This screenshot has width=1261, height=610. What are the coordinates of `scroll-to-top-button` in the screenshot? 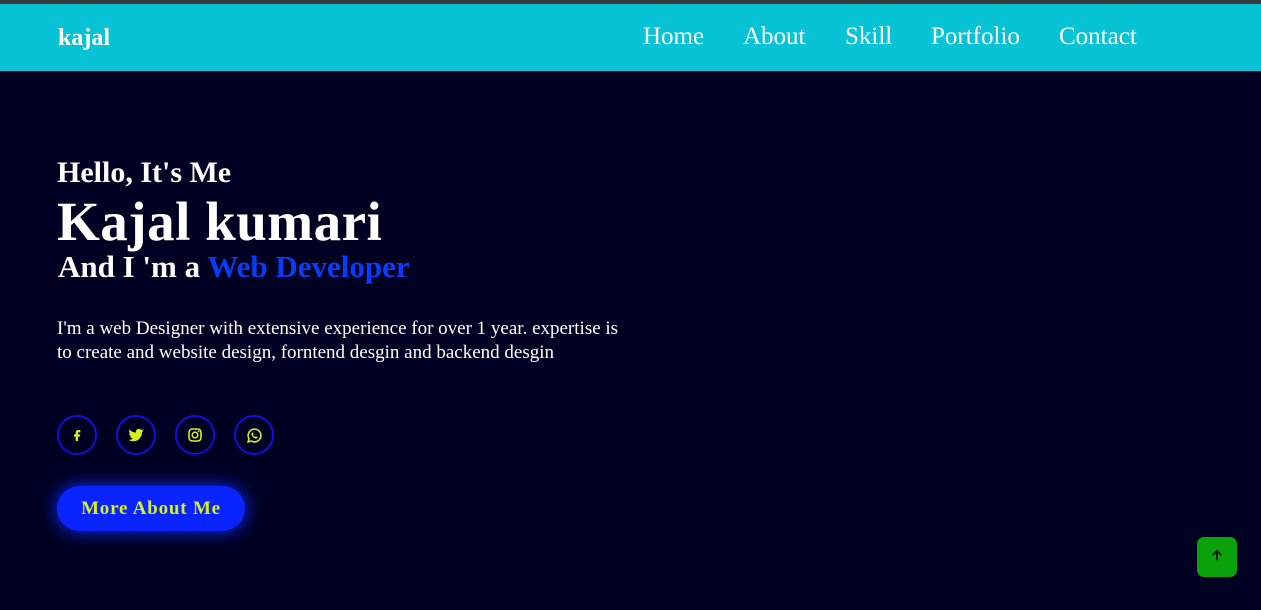 It's located at (1217, 557).